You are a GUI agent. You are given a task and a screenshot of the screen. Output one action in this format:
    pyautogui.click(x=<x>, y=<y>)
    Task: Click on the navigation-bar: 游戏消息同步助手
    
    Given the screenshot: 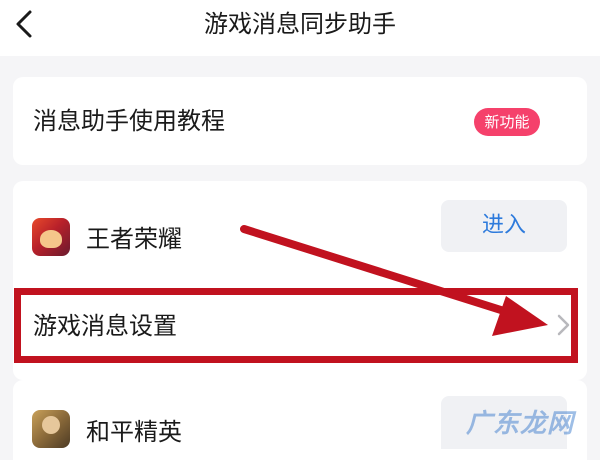 What is the action you would take?
    pyautogui.click(x=300, y=28)
    